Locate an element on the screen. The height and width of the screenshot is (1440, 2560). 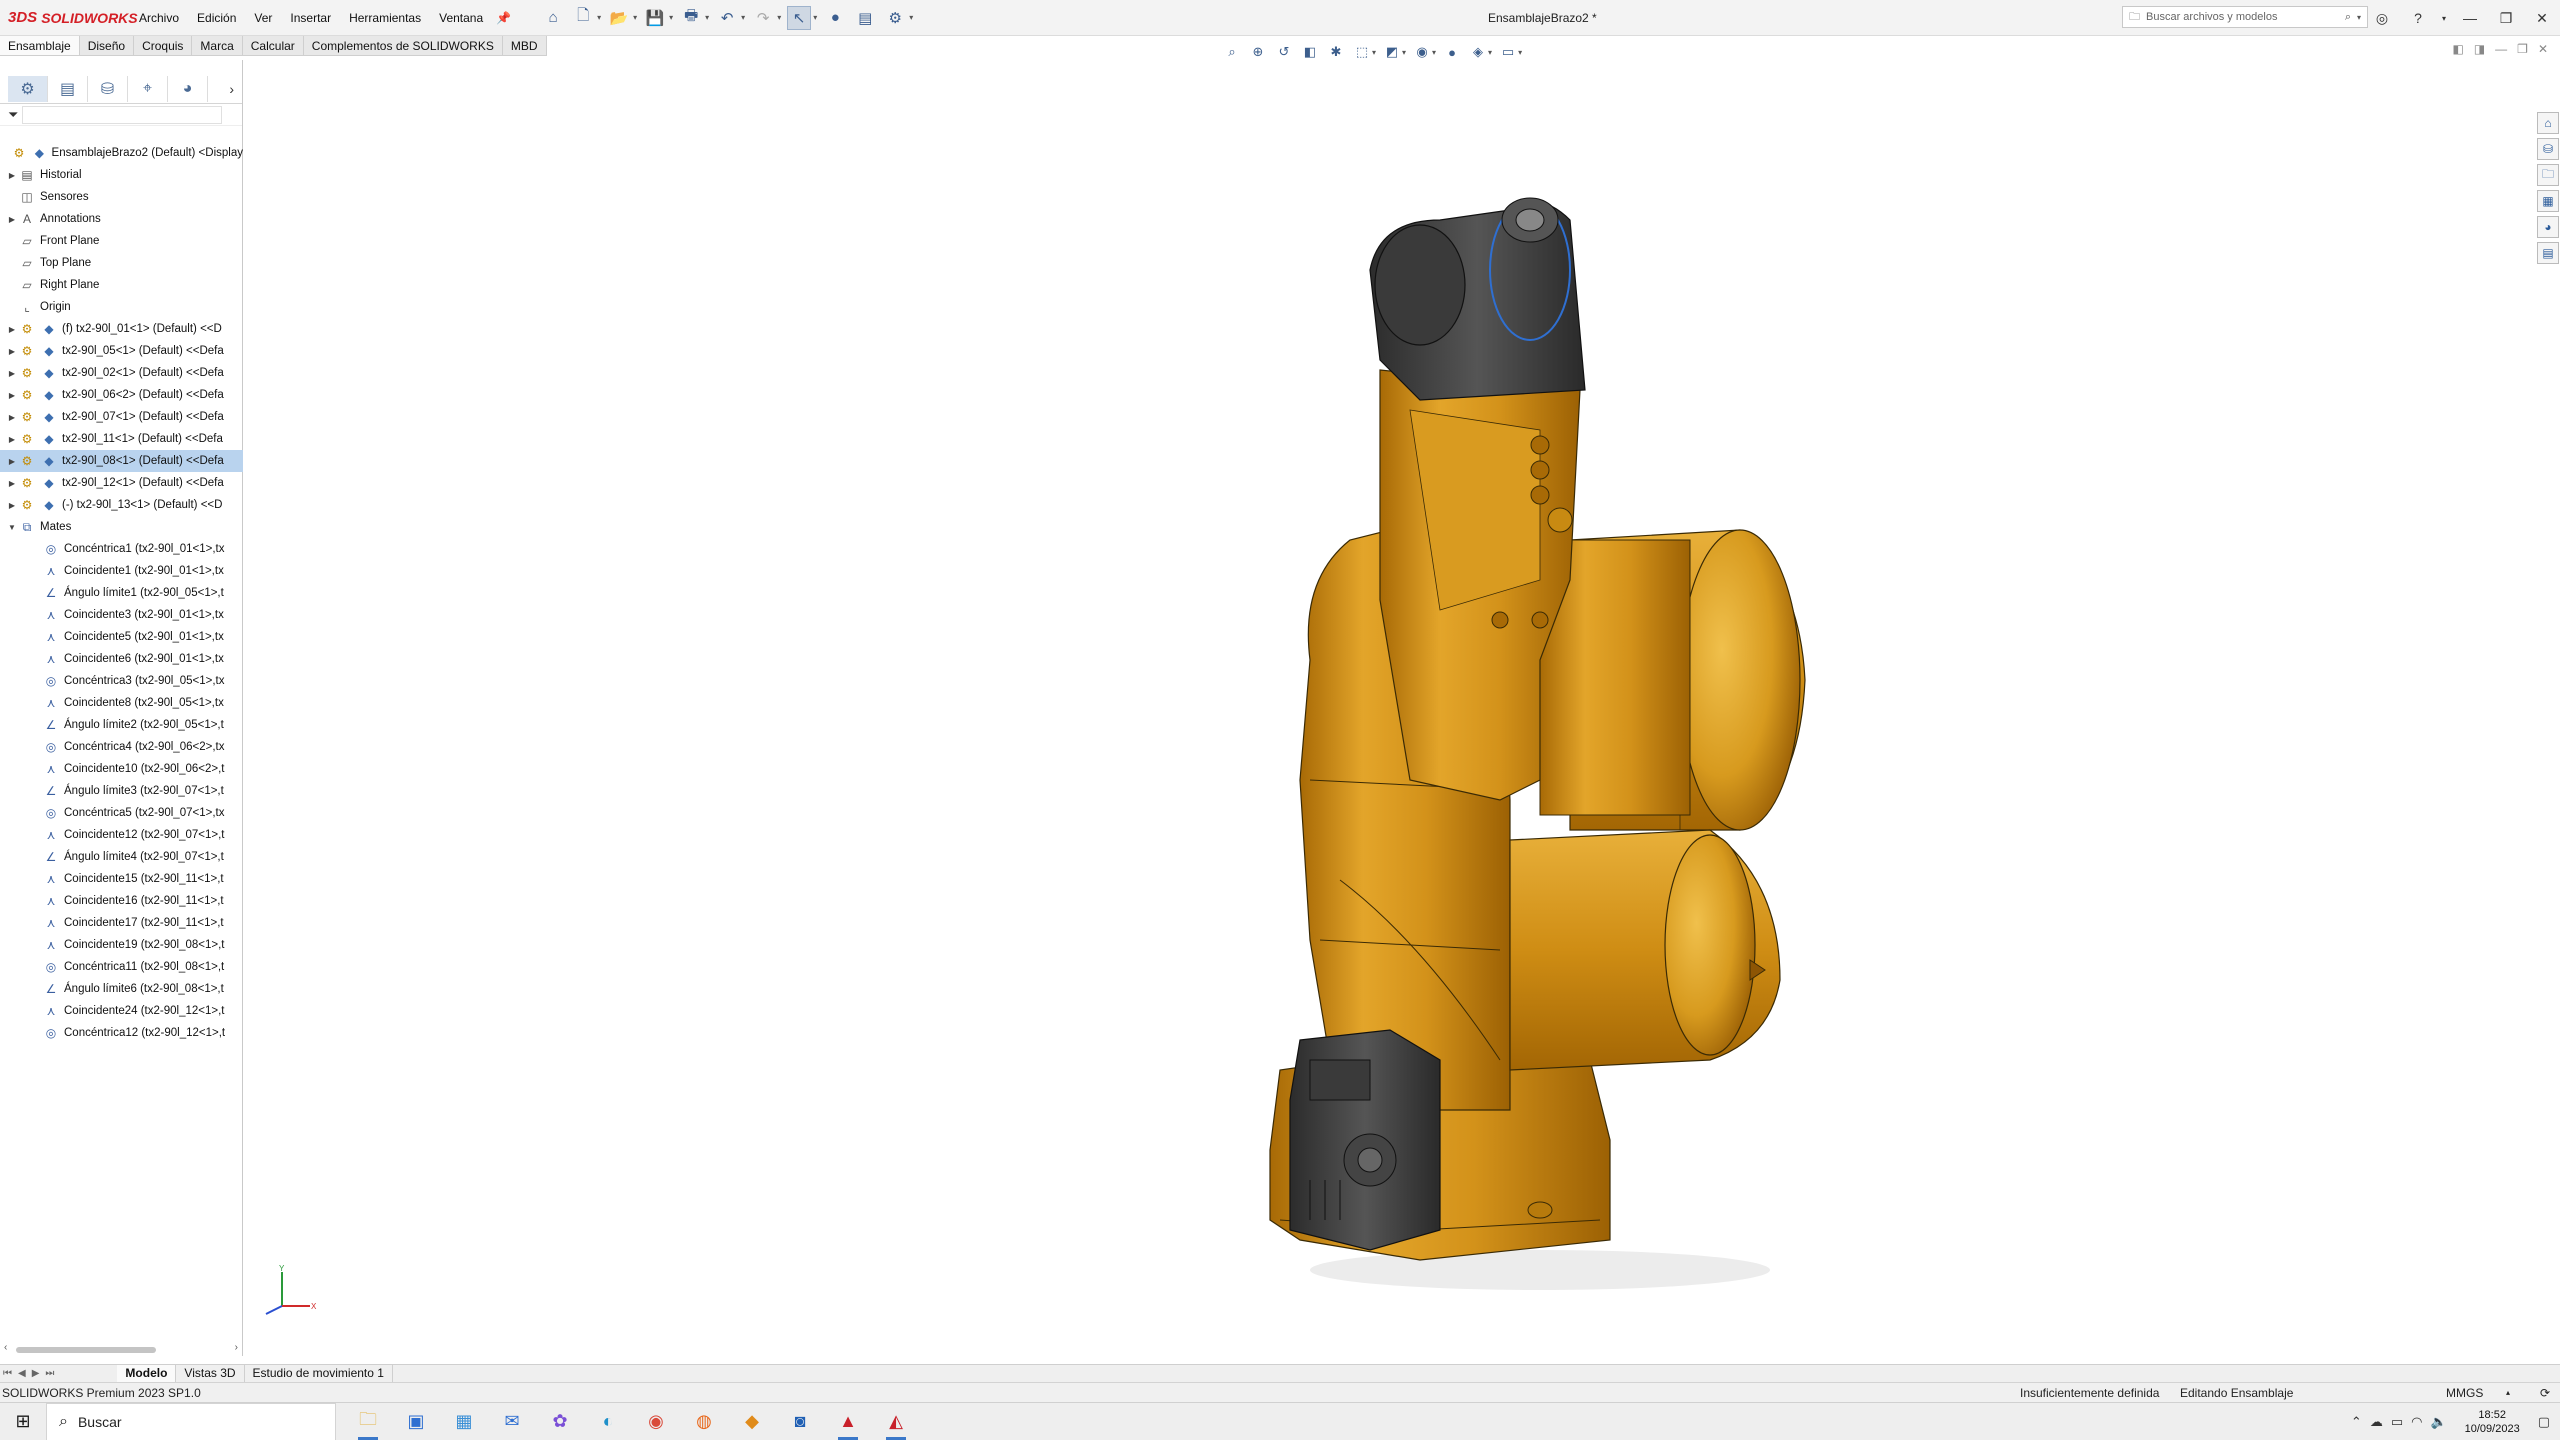
display-style-icon: ◩ is located at coordinates (1392, 52).